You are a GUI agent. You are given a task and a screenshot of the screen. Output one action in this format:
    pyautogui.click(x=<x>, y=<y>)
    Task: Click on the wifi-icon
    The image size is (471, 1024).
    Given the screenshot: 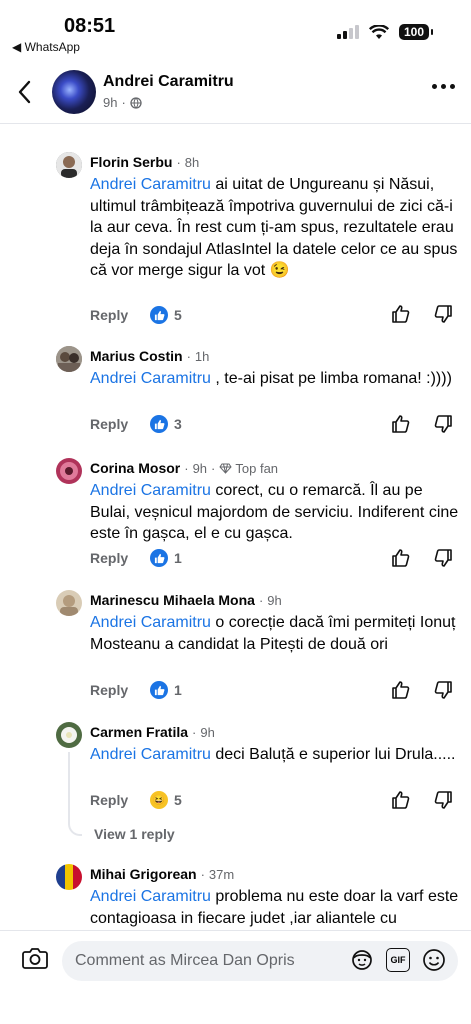 What is the action you would take?
    pyautogui.click(x=378, y=31)
    